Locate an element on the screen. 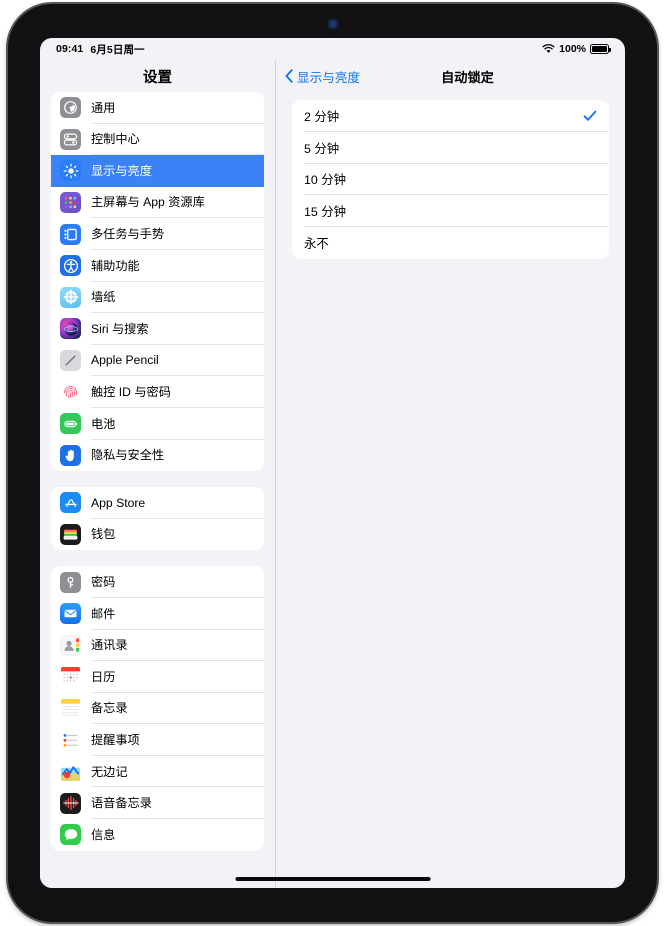 Image resolution: width=665 pixels, height=926 pixels. sidebar-item-密码: 密码 is located at coordinates (157, 582).